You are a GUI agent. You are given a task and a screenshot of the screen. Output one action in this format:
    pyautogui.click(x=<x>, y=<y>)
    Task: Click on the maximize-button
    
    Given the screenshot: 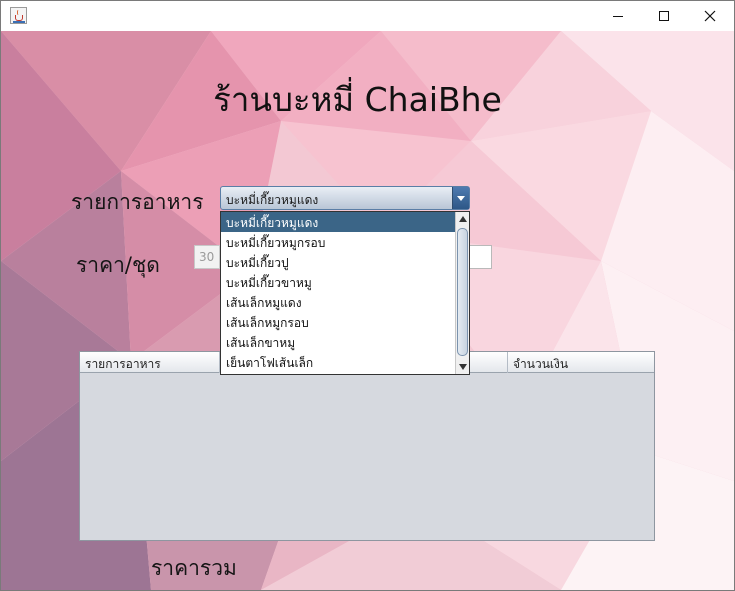 What is the action you would take?
    pyautogui.click(x=664, y=16)
    